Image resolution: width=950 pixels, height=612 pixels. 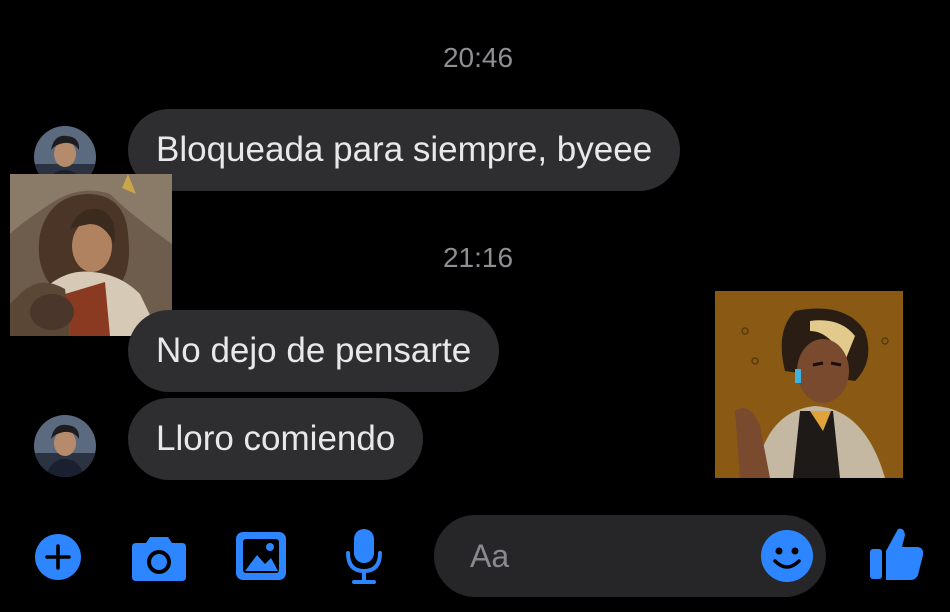 What do you see at coordinates (314, 351) in the screenshot?
I see `message-bubble: No dejo de pensarte` at bounding box center [314, 351].